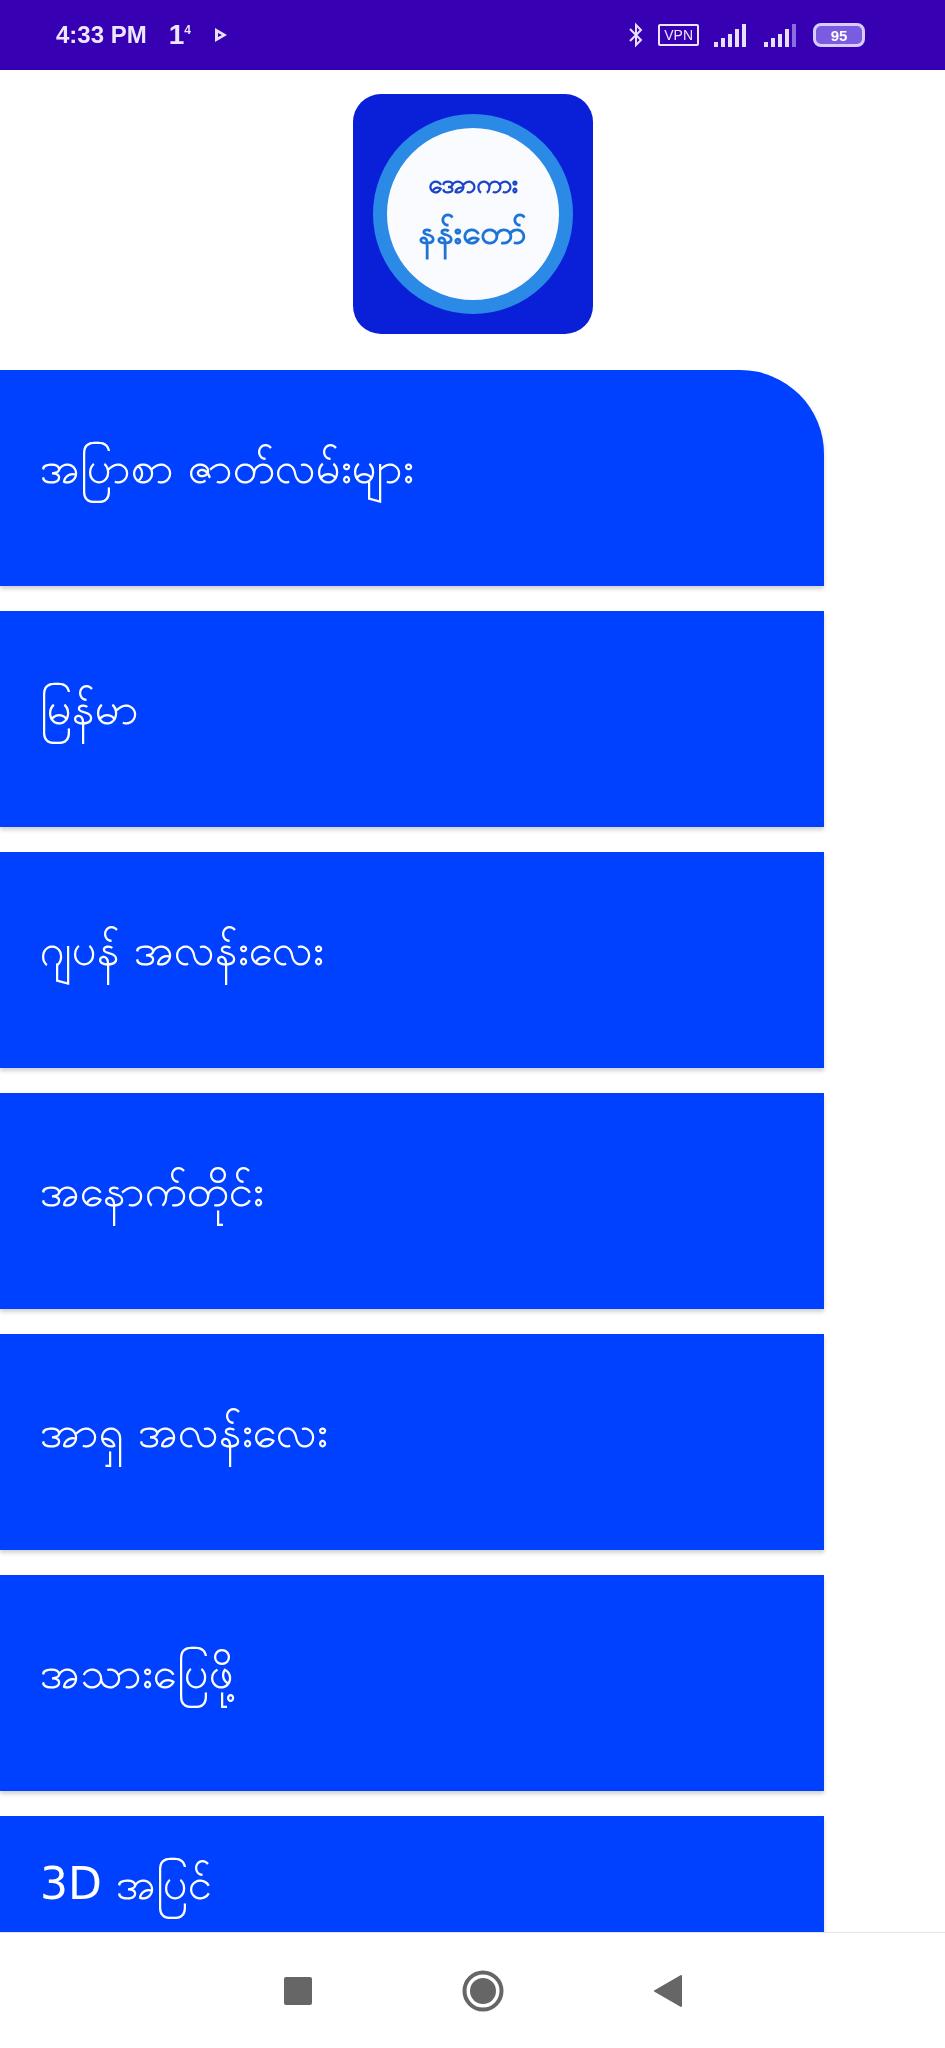 This screenshot has width=945, height=2048. I want to click on recents-button, so click(297, 1990).